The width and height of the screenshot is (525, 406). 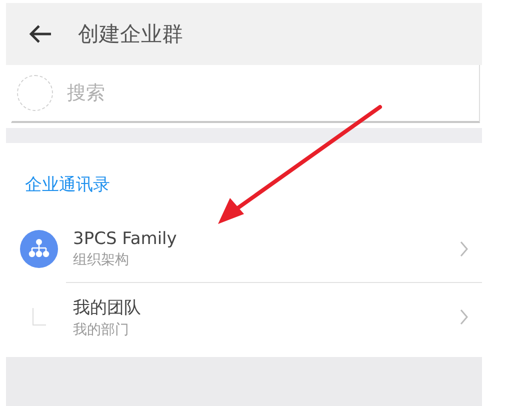 I want to click on section-title: 企业通讯录, so click(x=67, y=185).